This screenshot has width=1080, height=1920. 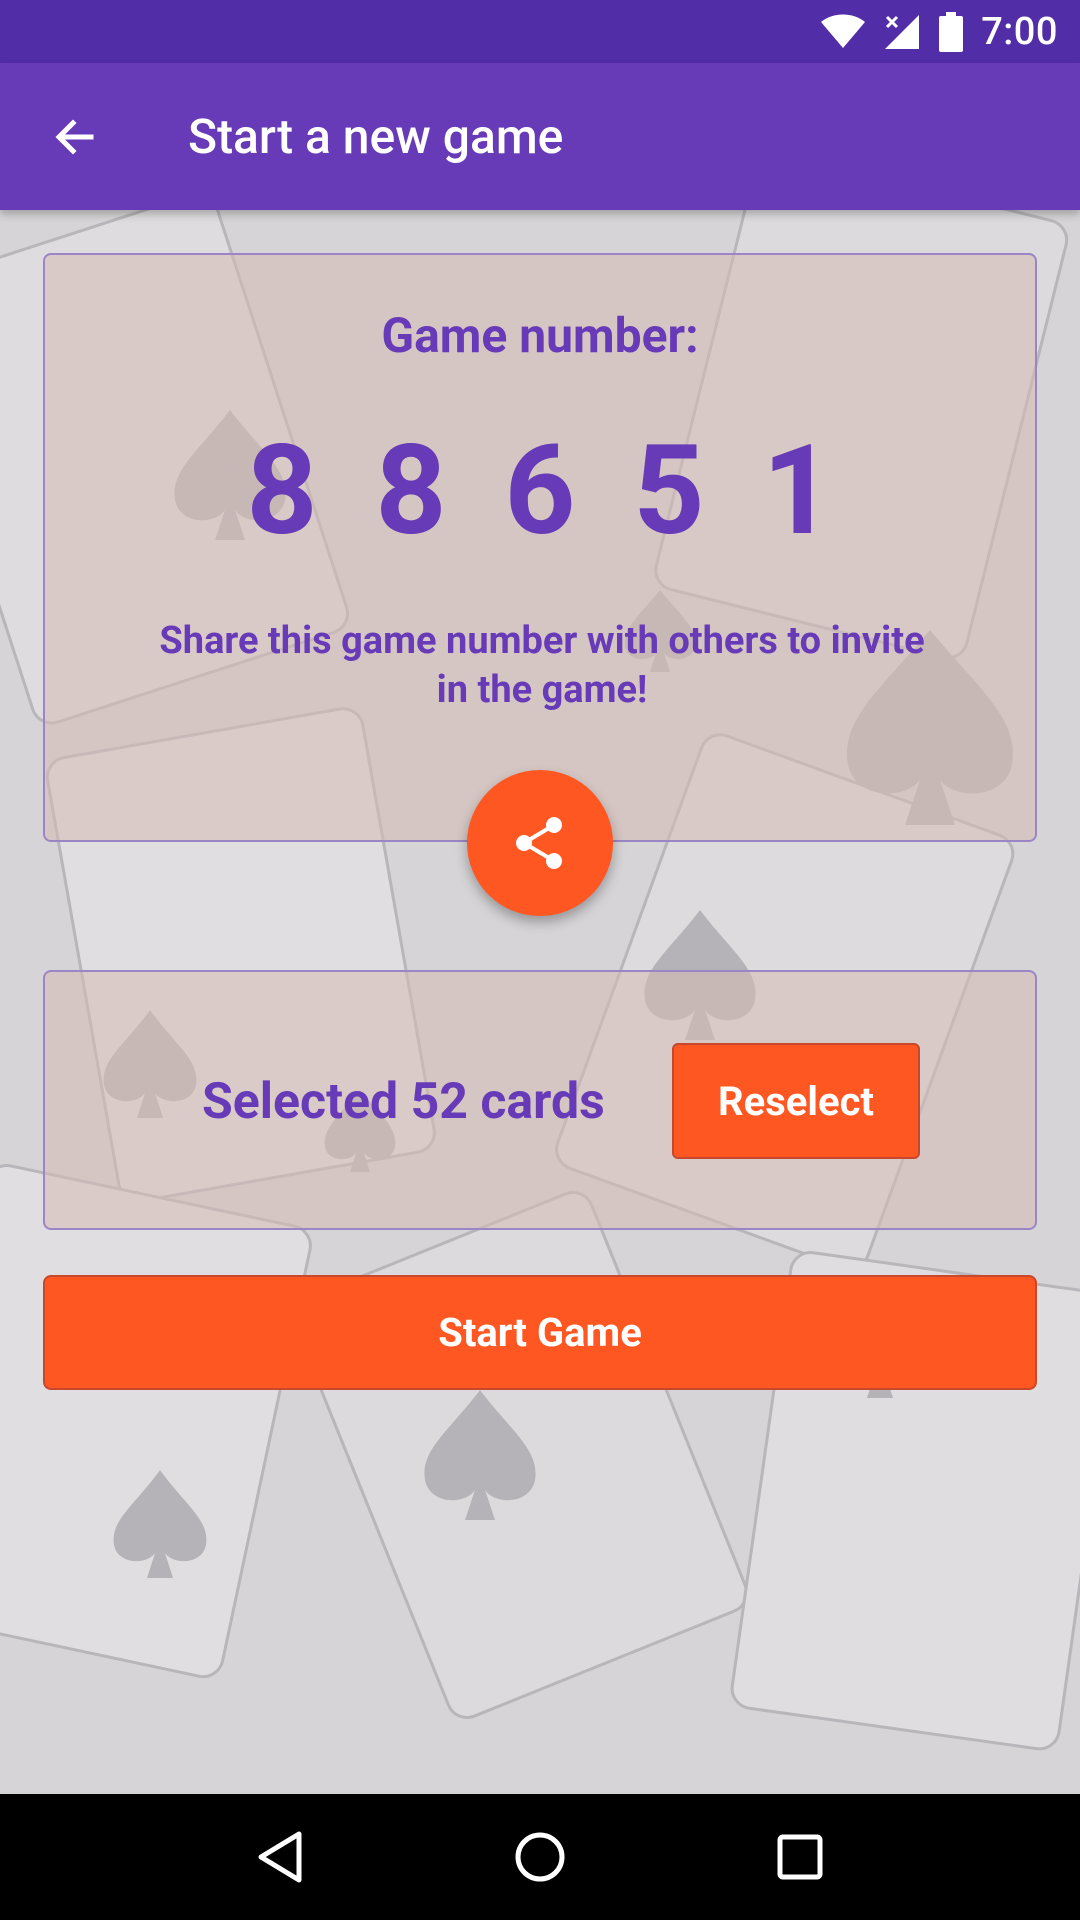 I want to click on share-icon, so click(x=539, y=843).